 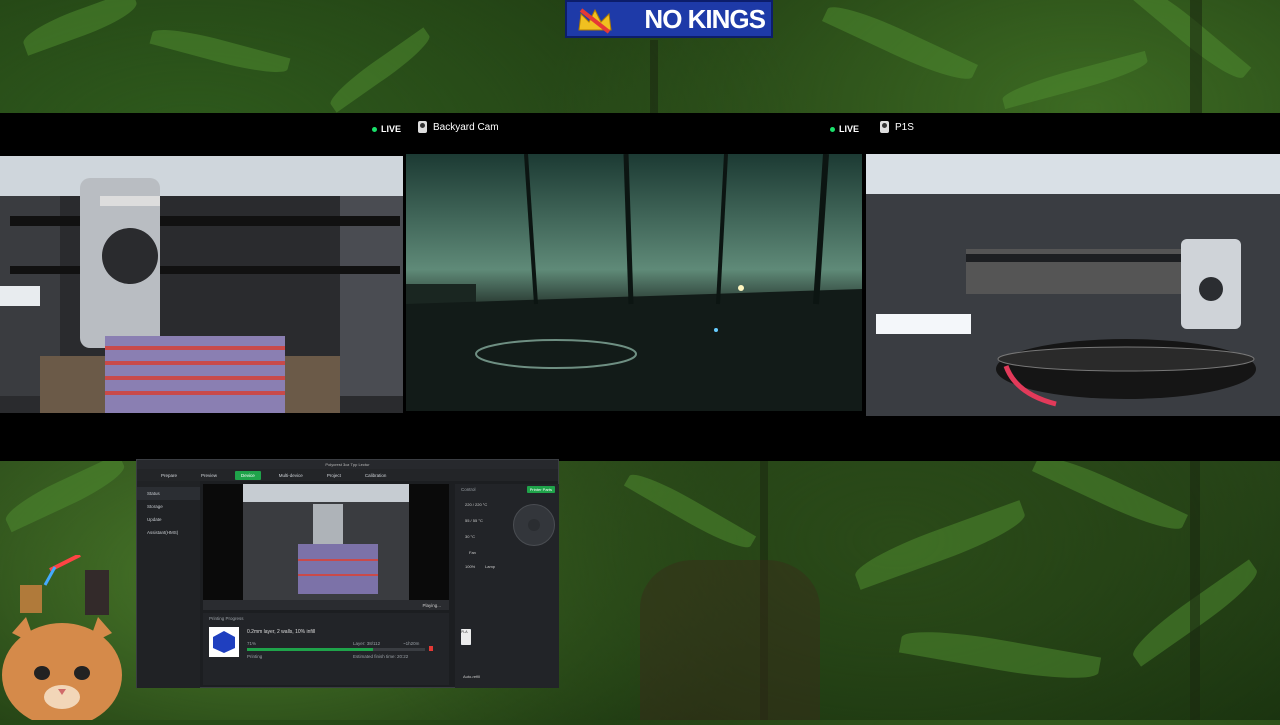 I want to click on ams-slots: PLA PLA PLA PLA, so click(x=508, y=642).